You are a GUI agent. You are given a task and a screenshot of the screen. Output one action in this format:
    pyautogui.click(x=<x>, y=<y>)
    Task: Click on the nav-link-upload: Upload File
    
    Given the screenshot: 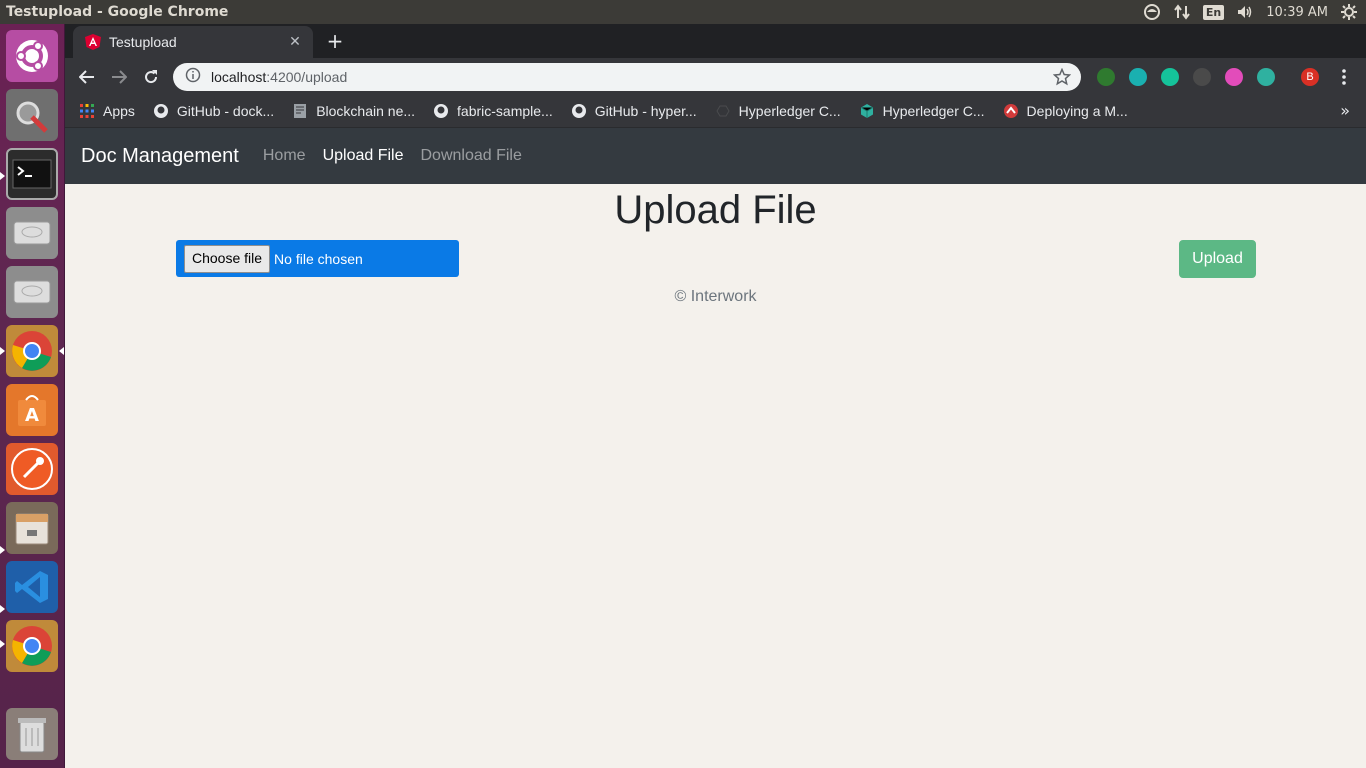 What is the action you would take?
    pyautogui.click(x=363, y=156)
    